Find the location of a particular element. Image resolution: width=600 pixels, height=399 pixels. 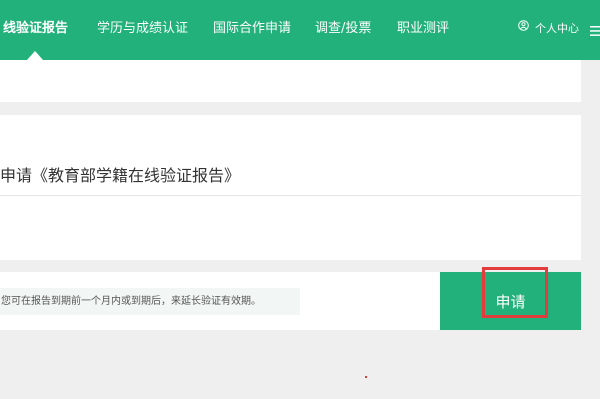

user-center-link: 个人中心 is located at coordinates (548, 30).